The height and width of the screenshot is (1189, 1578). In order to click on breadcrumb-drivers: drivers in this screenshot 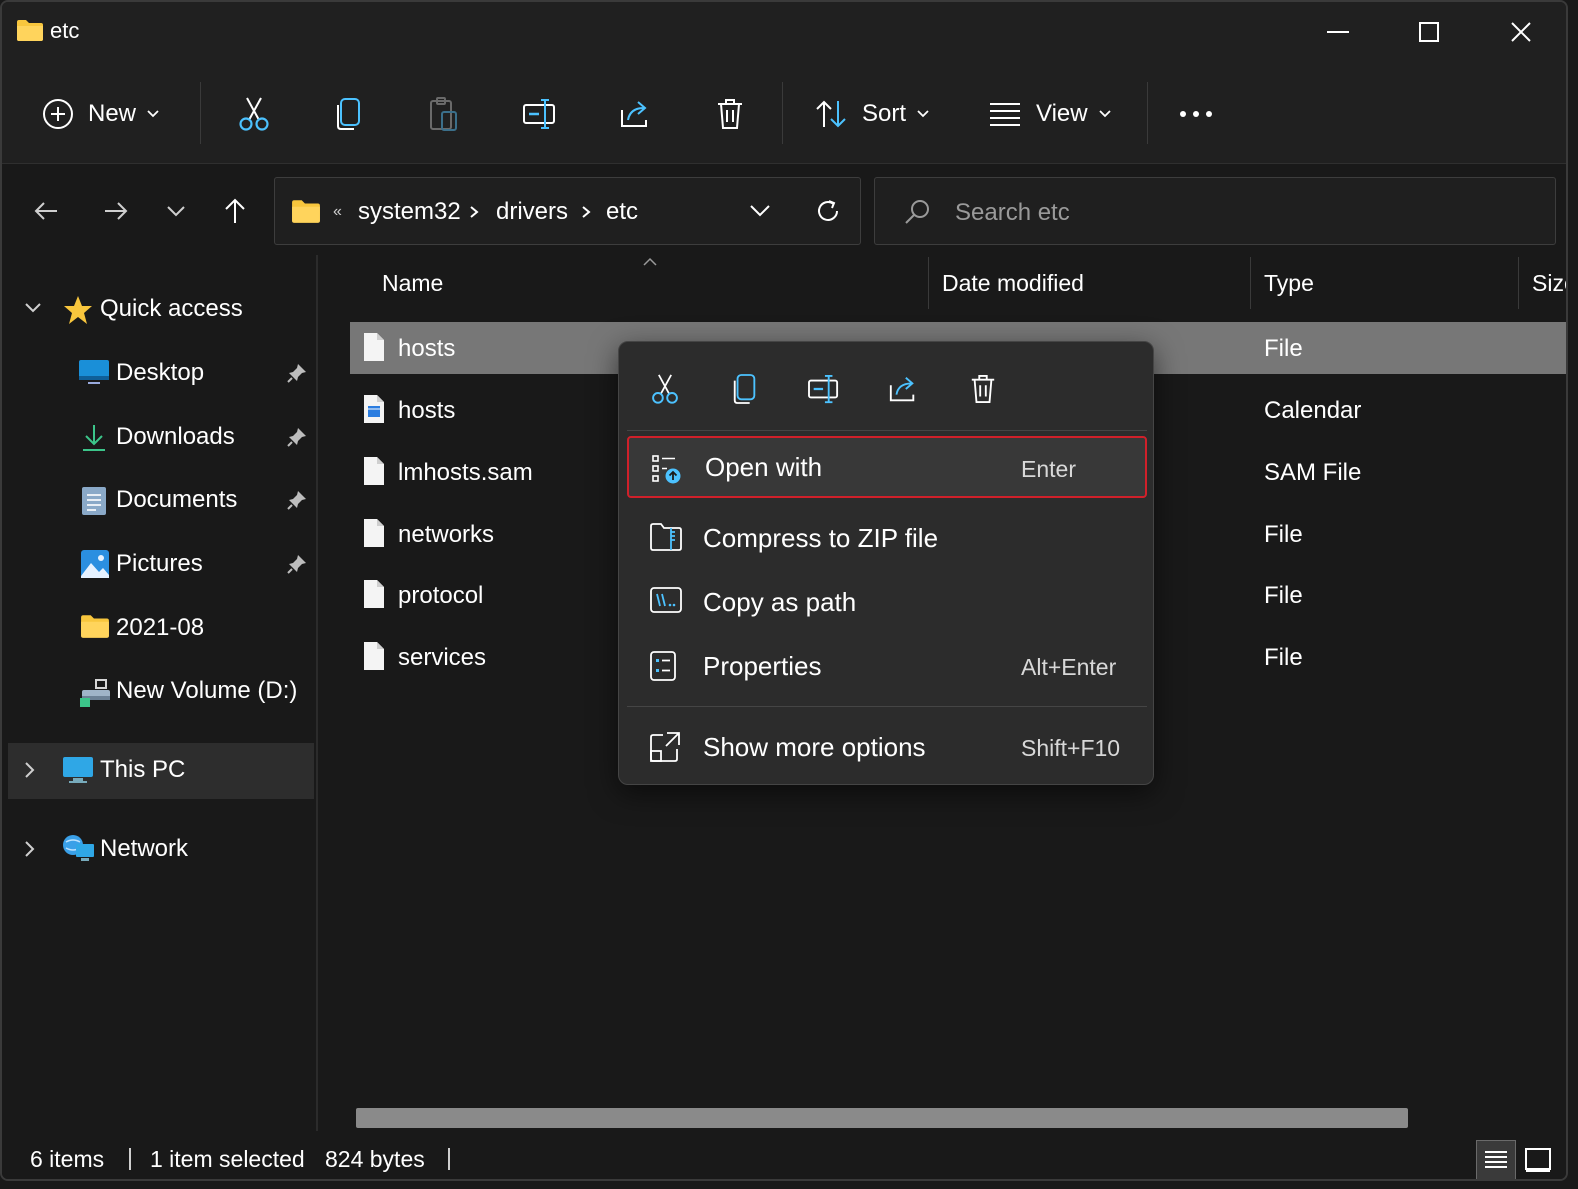, I will do `click(532, 212)`.